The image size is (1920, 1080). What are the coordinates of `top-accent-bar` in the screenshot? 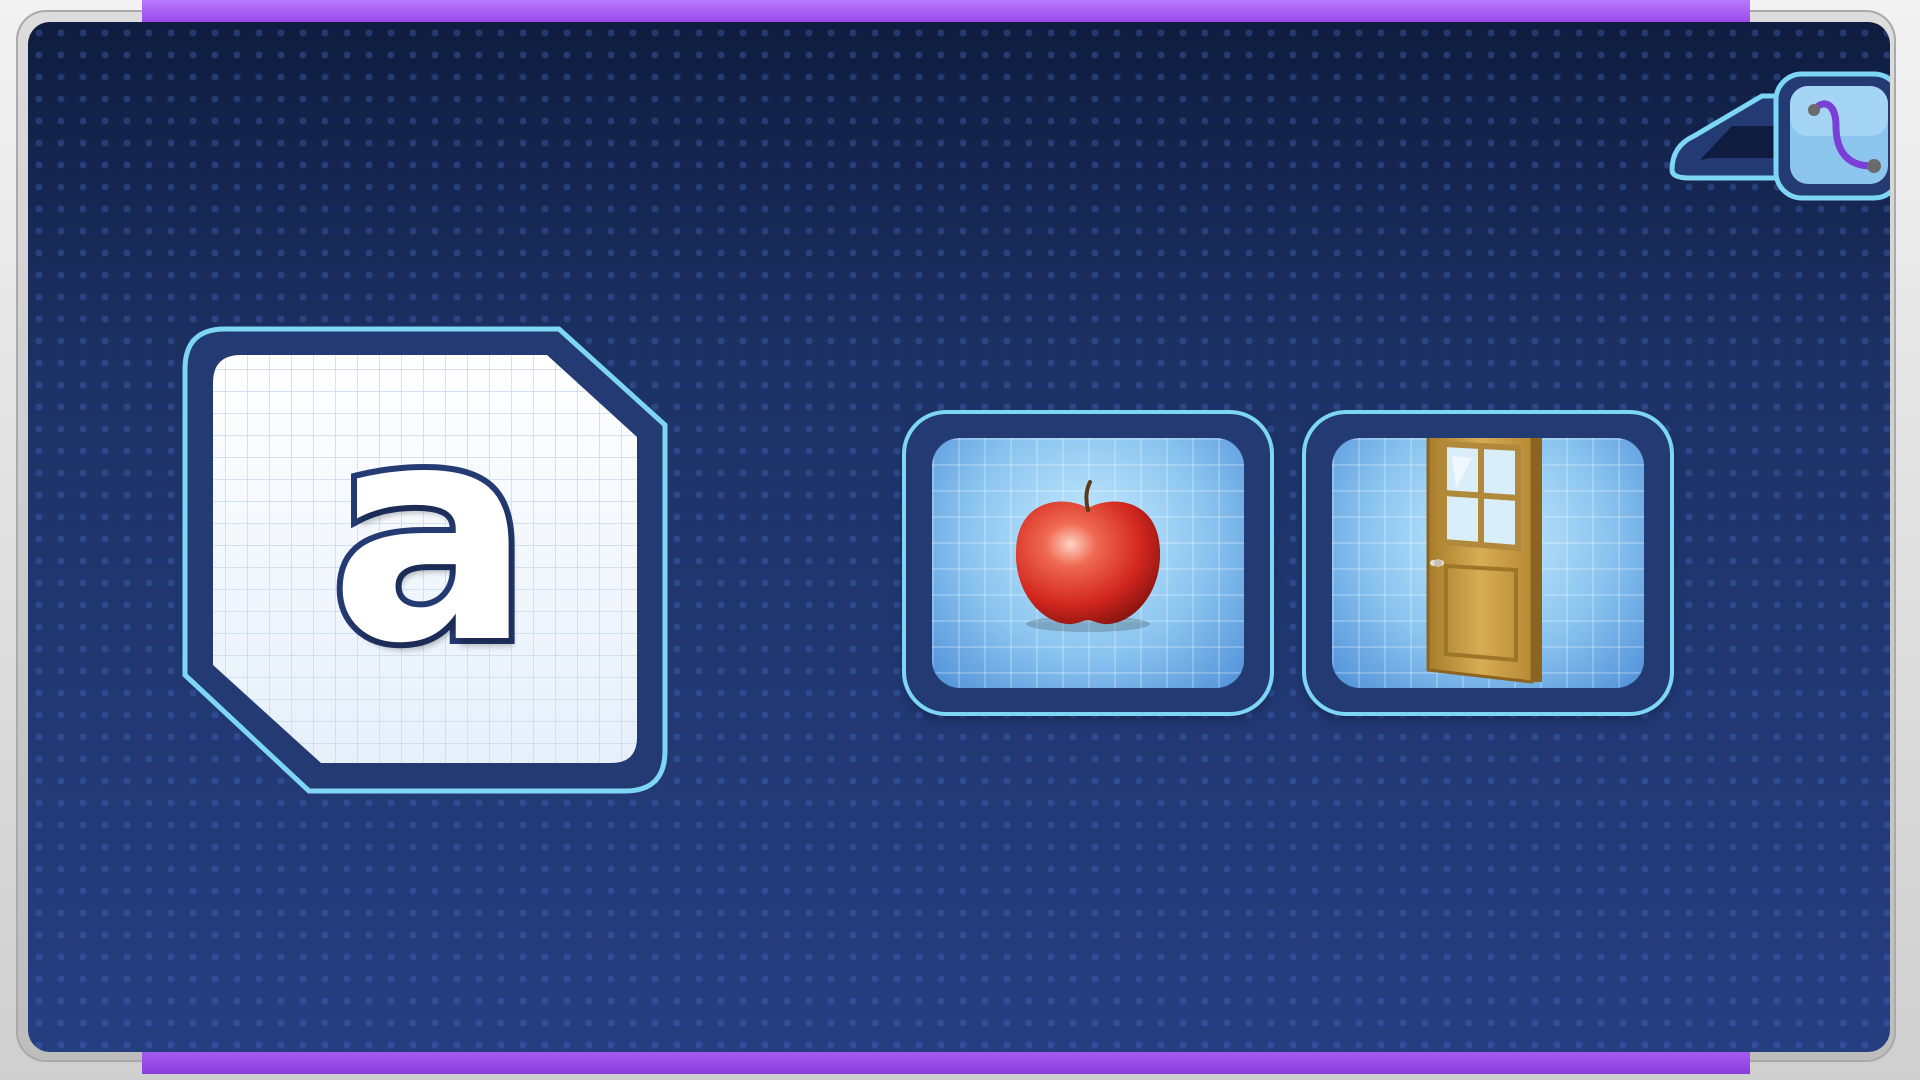 It's located at (946, 11).